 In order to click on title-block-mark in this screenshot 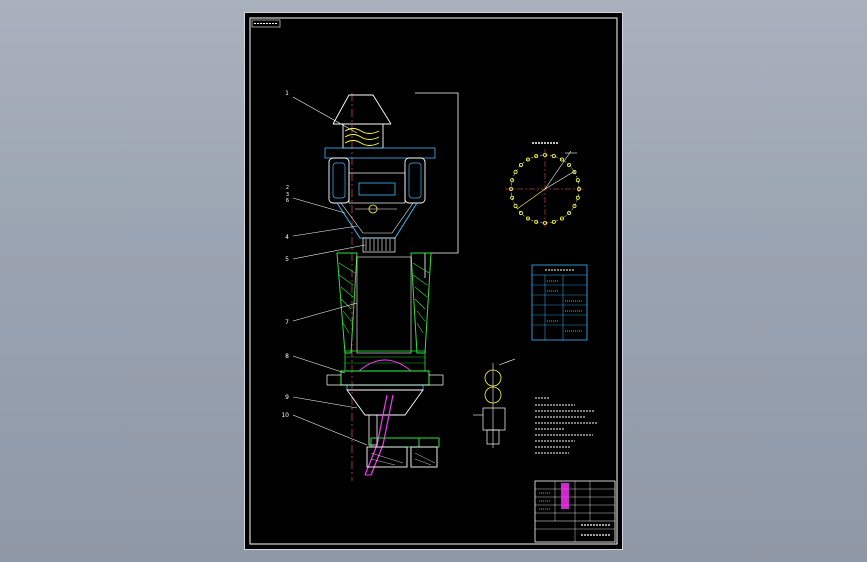, I will do `click(565, 496)`.